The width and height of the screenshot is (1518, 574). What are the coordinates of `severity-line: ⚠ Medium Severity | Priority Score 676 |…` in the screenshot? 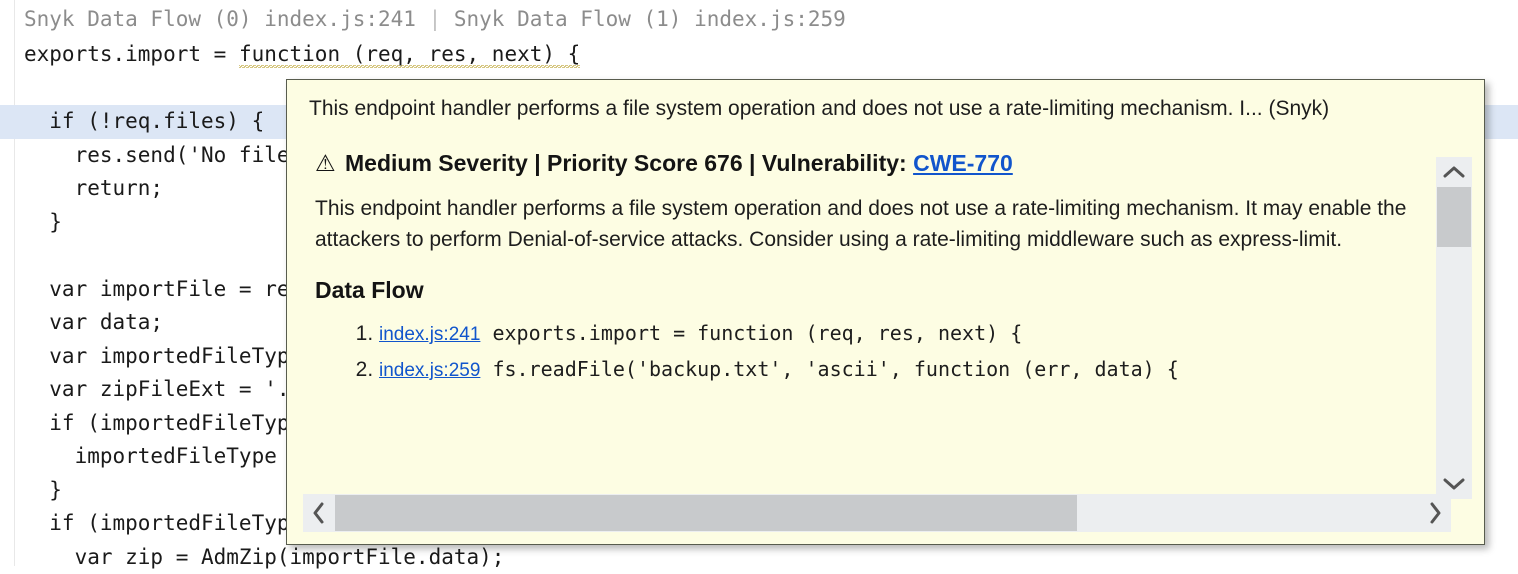 It's located at (870, 163).